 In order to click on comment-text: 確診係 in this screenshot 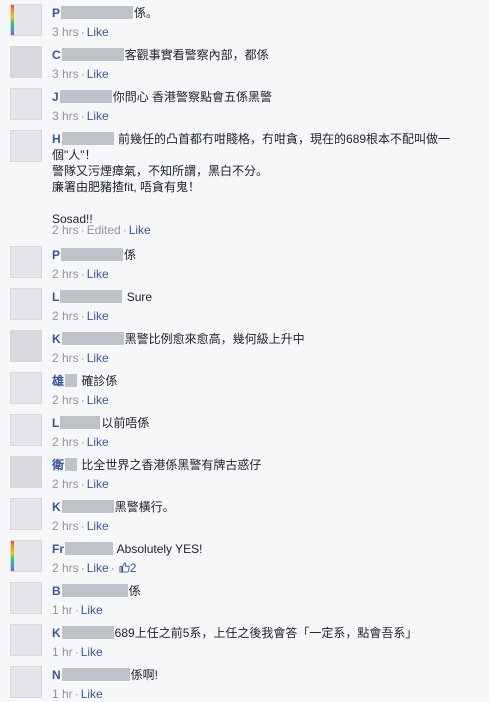, I will do `click(99, 381)`.